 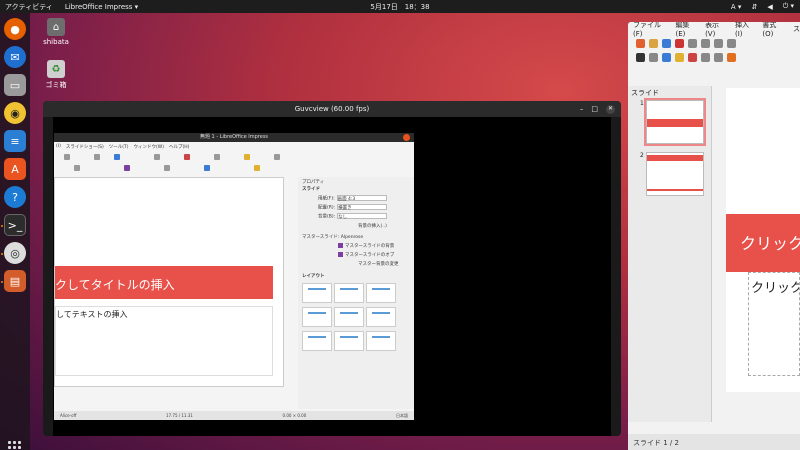 I want to click on fill-color-icon, so click(x=679, y=57).